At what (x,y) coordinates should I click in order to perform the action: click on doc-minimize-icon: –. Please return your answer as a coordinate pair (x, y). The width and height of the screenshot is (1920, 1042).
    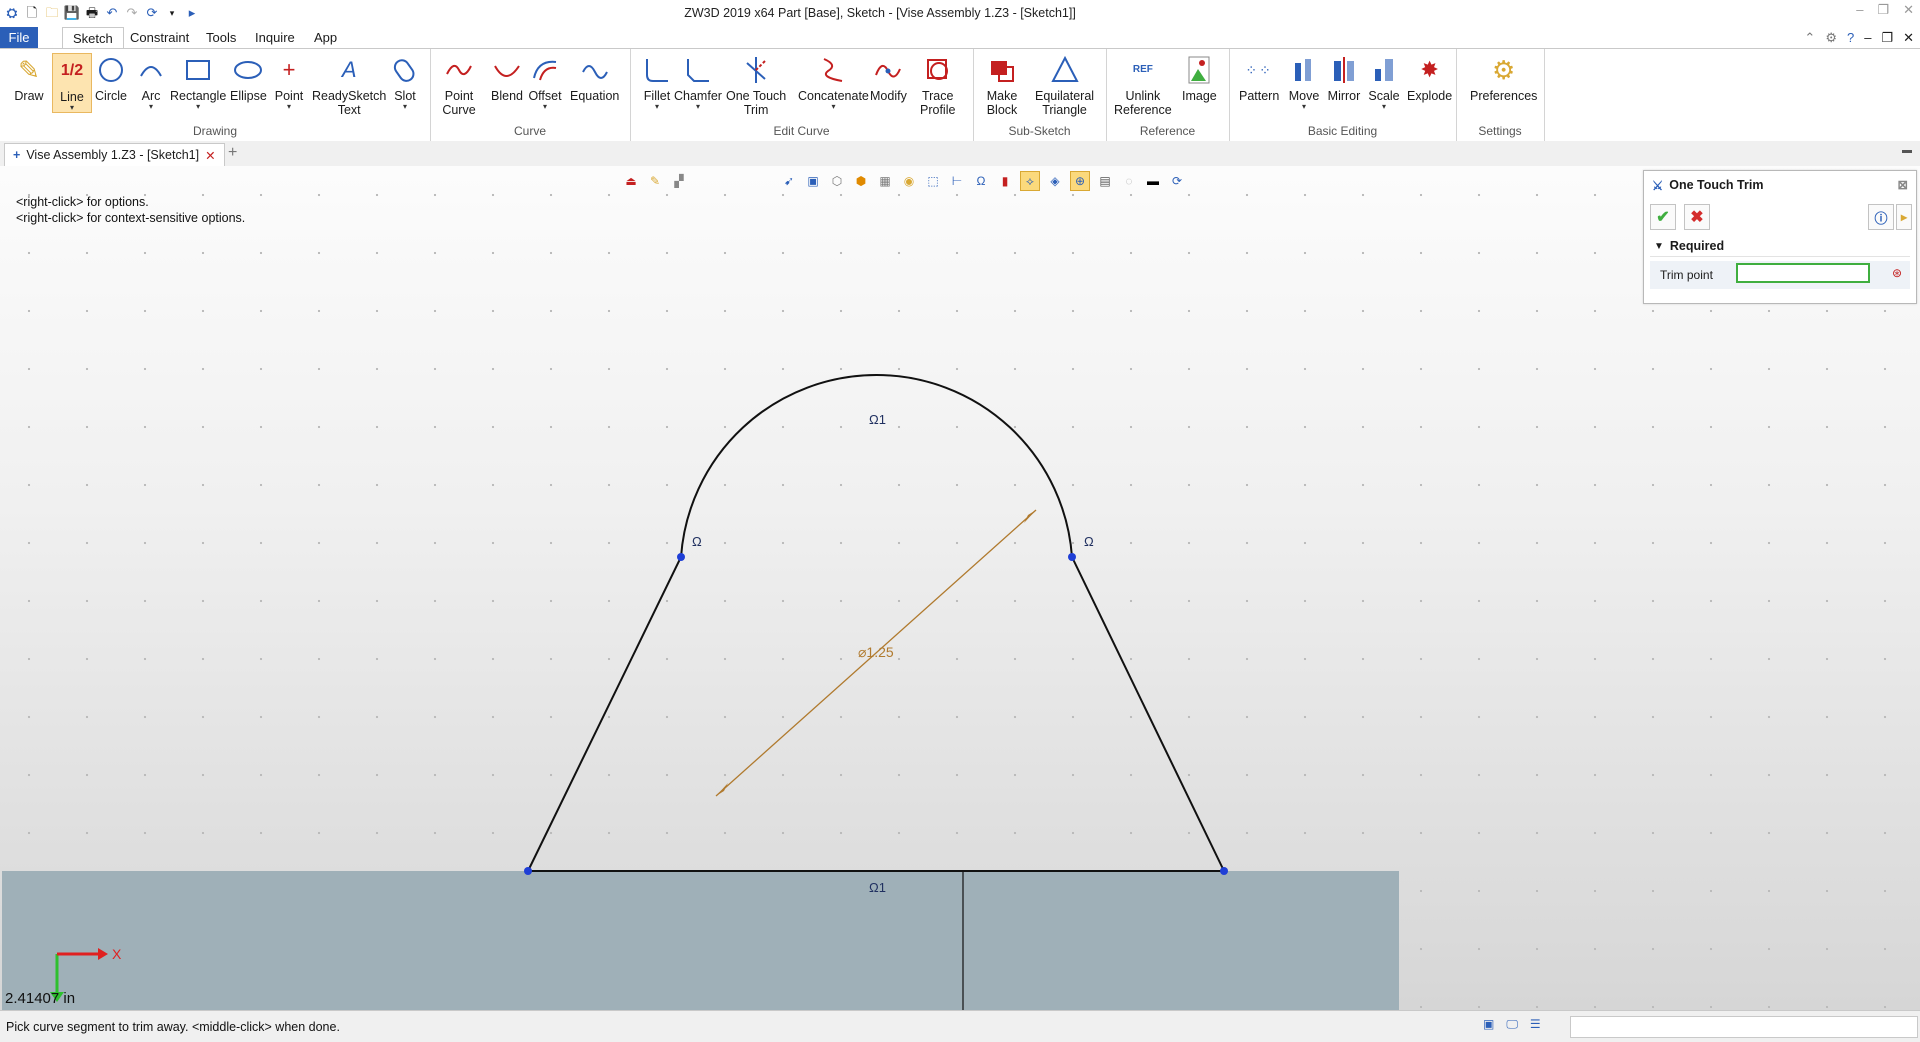
    Looking at the image, I should click on (1867, 37).